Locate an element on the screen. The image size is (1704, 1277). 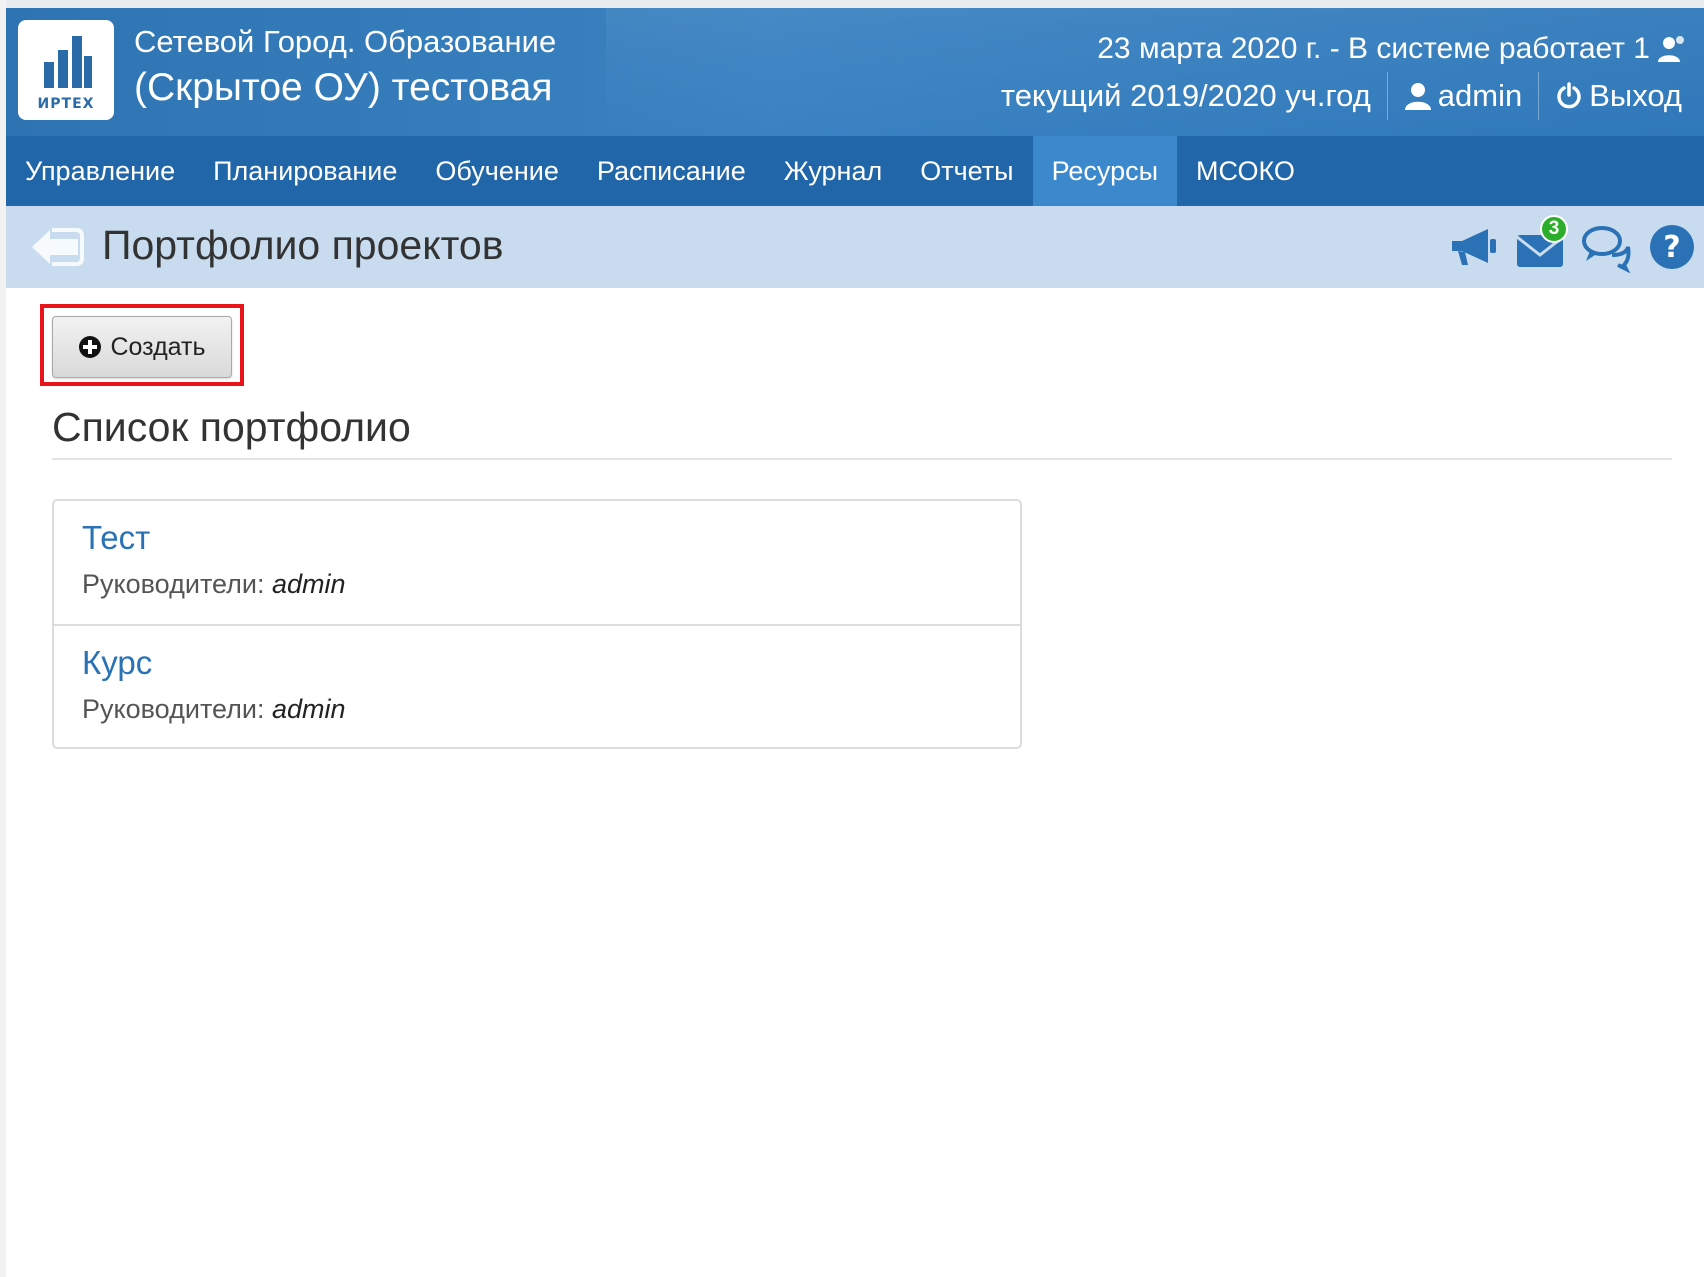
nav-item-journal: Журнал is located at coordinates (833, 171).